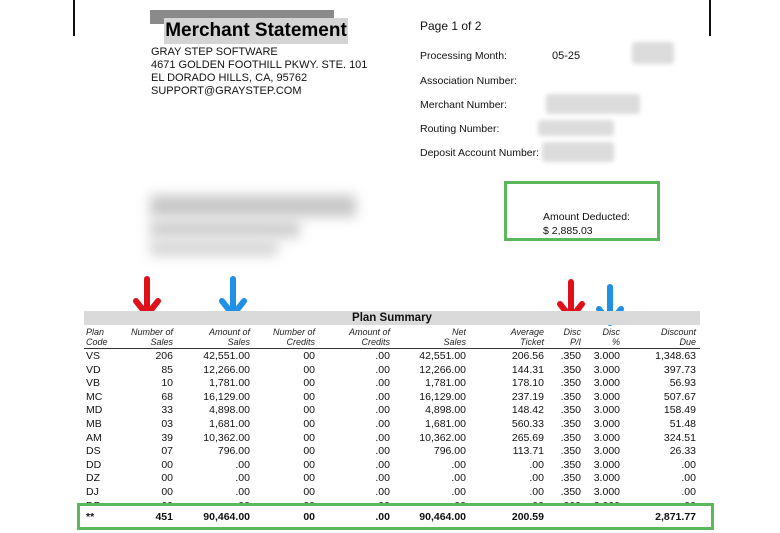 The width and height of the screenshot is (780, 533). I want to click on cell-net-sales: 4,898.00, so click(445, 410).